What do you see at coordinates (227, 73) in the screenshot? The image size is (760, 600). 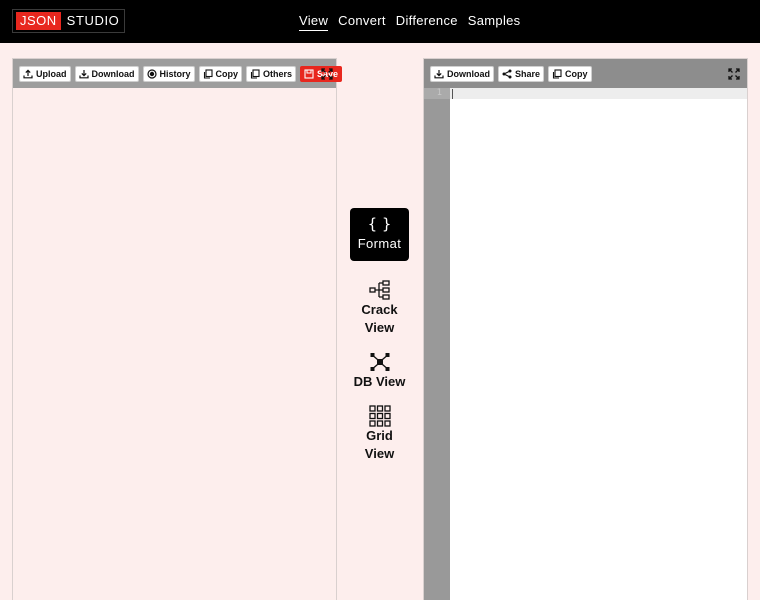 I see `copy-label: Copy` at bounding box center [227, 73].